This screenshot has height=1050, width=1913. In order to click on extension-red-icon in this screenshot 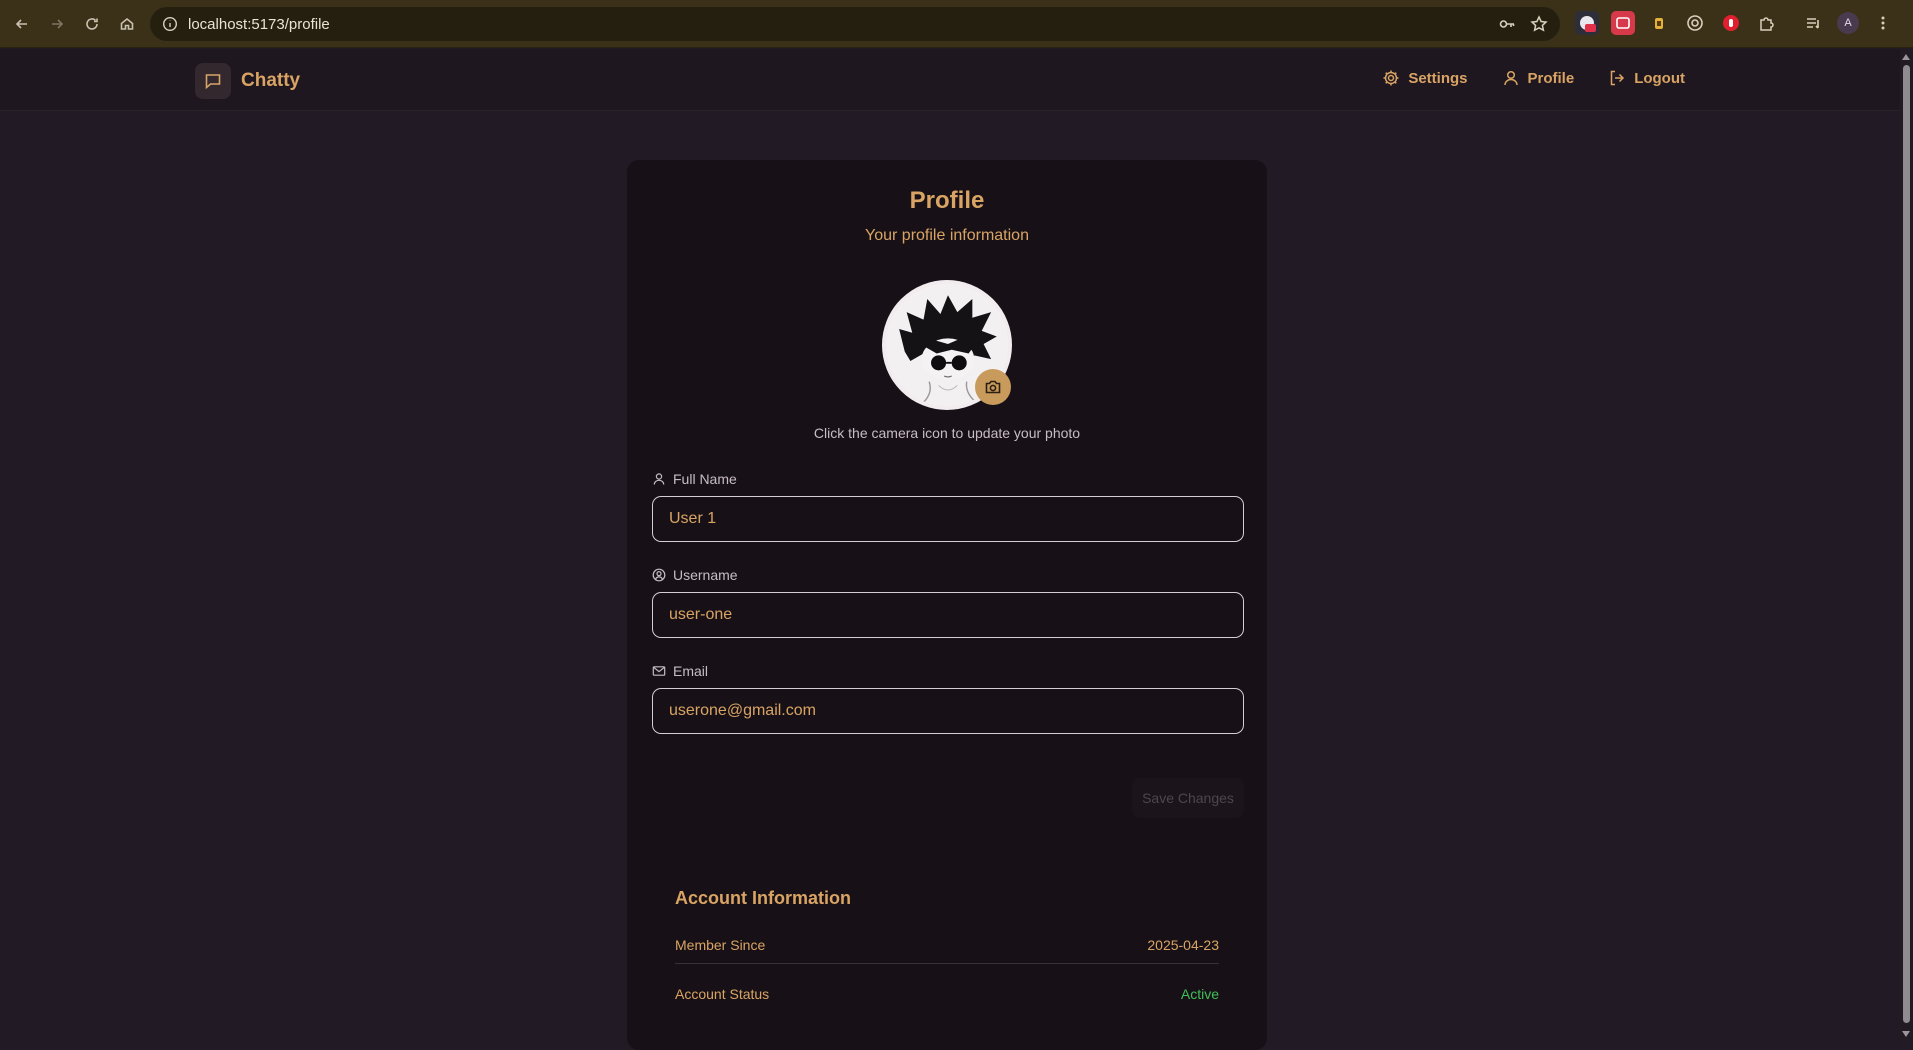, I will do `click(1623, 23)`.